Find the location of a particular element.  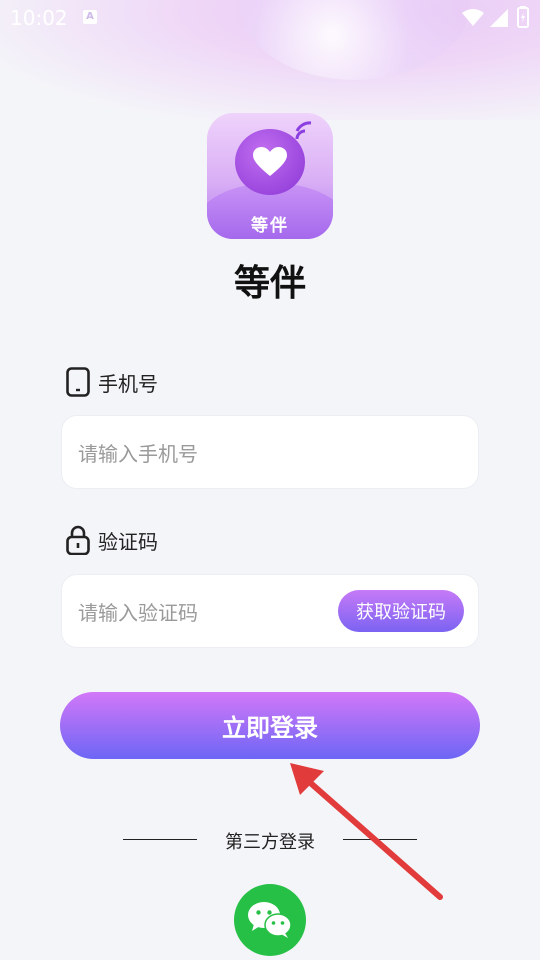

code-field-container: 获取验证码 is located at coordinates (270, 612).